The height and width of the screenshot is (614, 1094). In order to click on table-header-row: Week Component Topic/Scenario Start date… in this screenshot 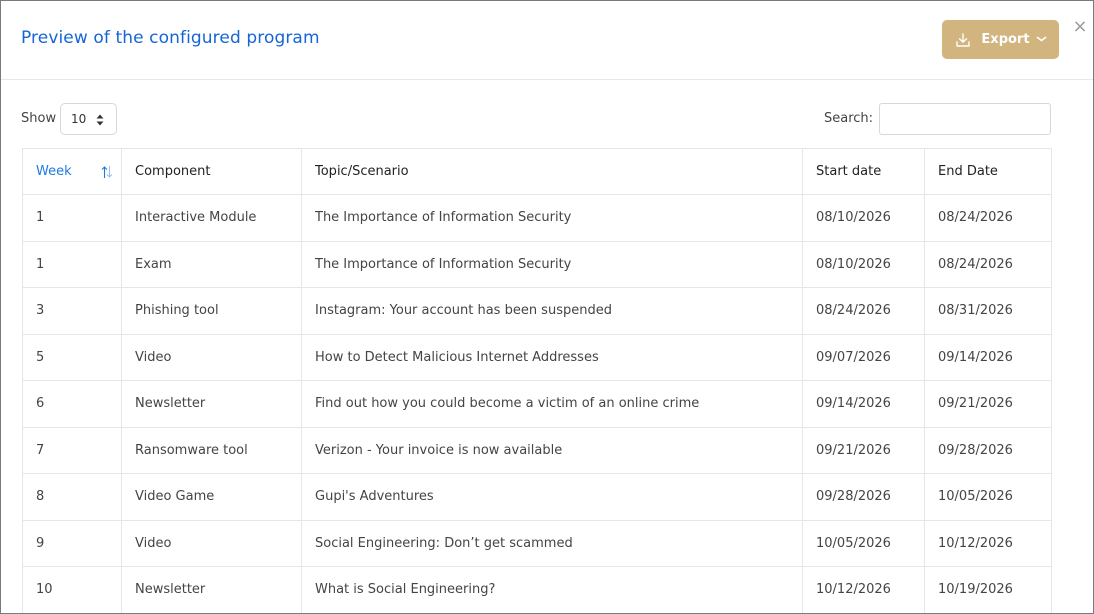, I will do `click(537, 171)`.